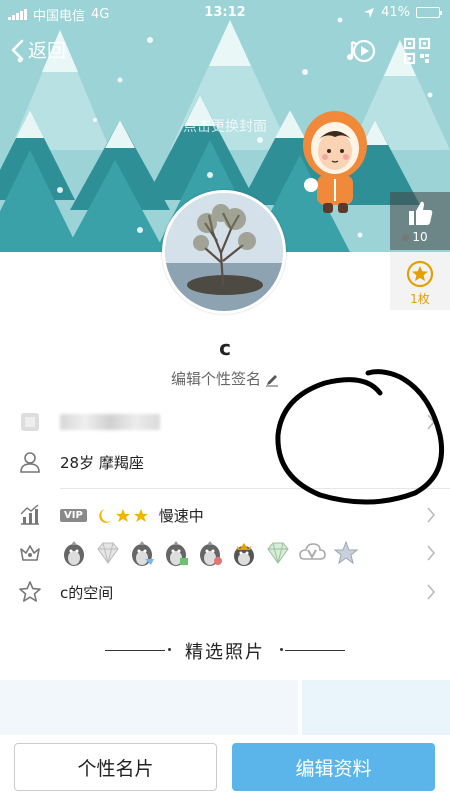 Image resolution: width=450 pixels, height=800 pixels. Describe the element at coordinates (29, 514) in the screenshot. I see `growth-chart-icon` at that location.